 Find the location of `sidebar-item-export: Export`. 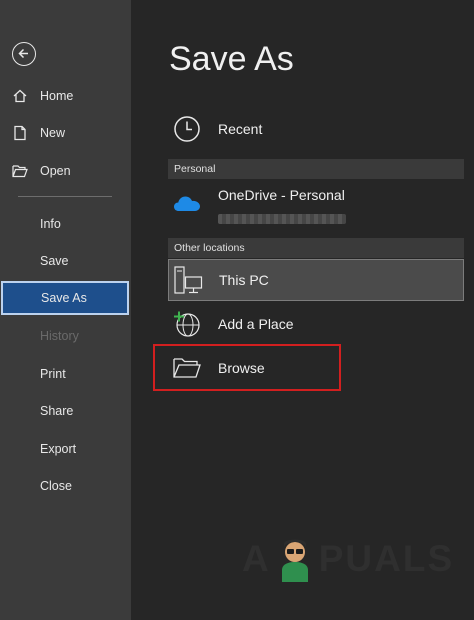

sidebar-item-export: Export is located at coordinates (65, 449).